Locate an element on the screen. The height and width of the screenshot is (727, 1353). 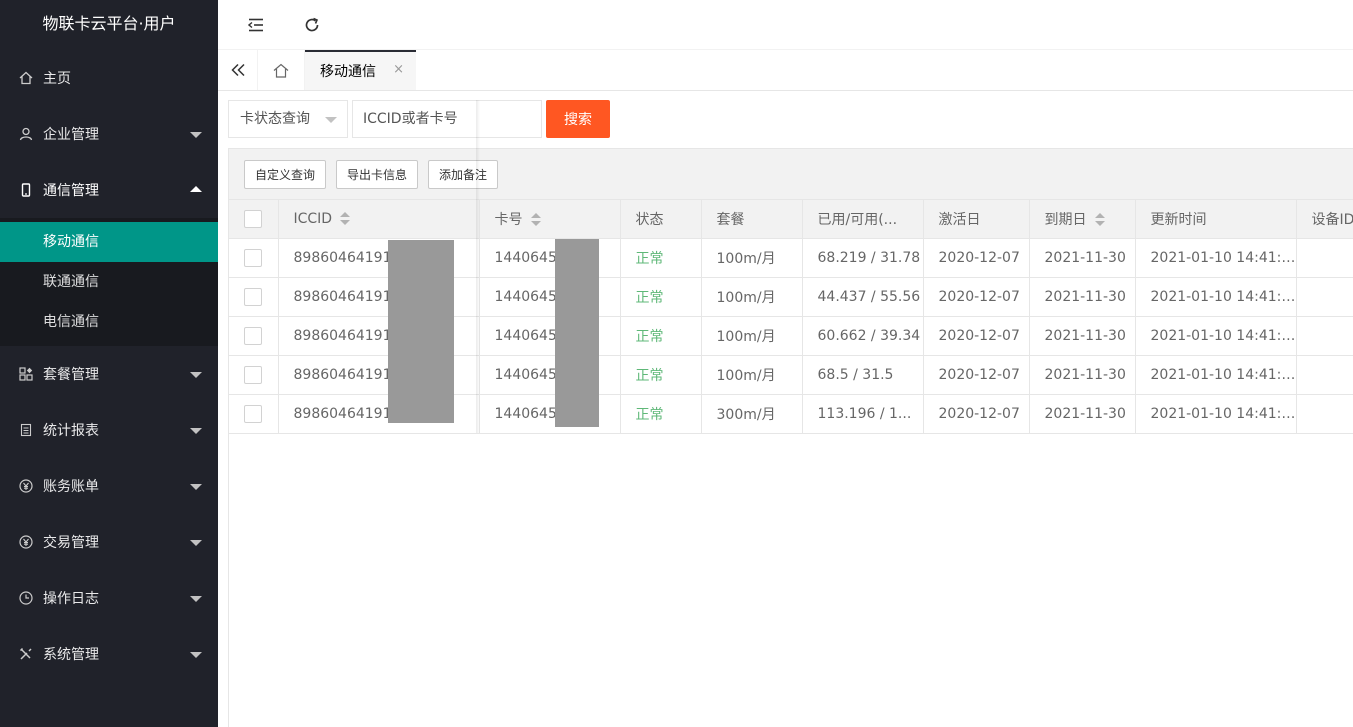
cell-usage: 60.662 / 39.34 is located at coordinates (863, 336).